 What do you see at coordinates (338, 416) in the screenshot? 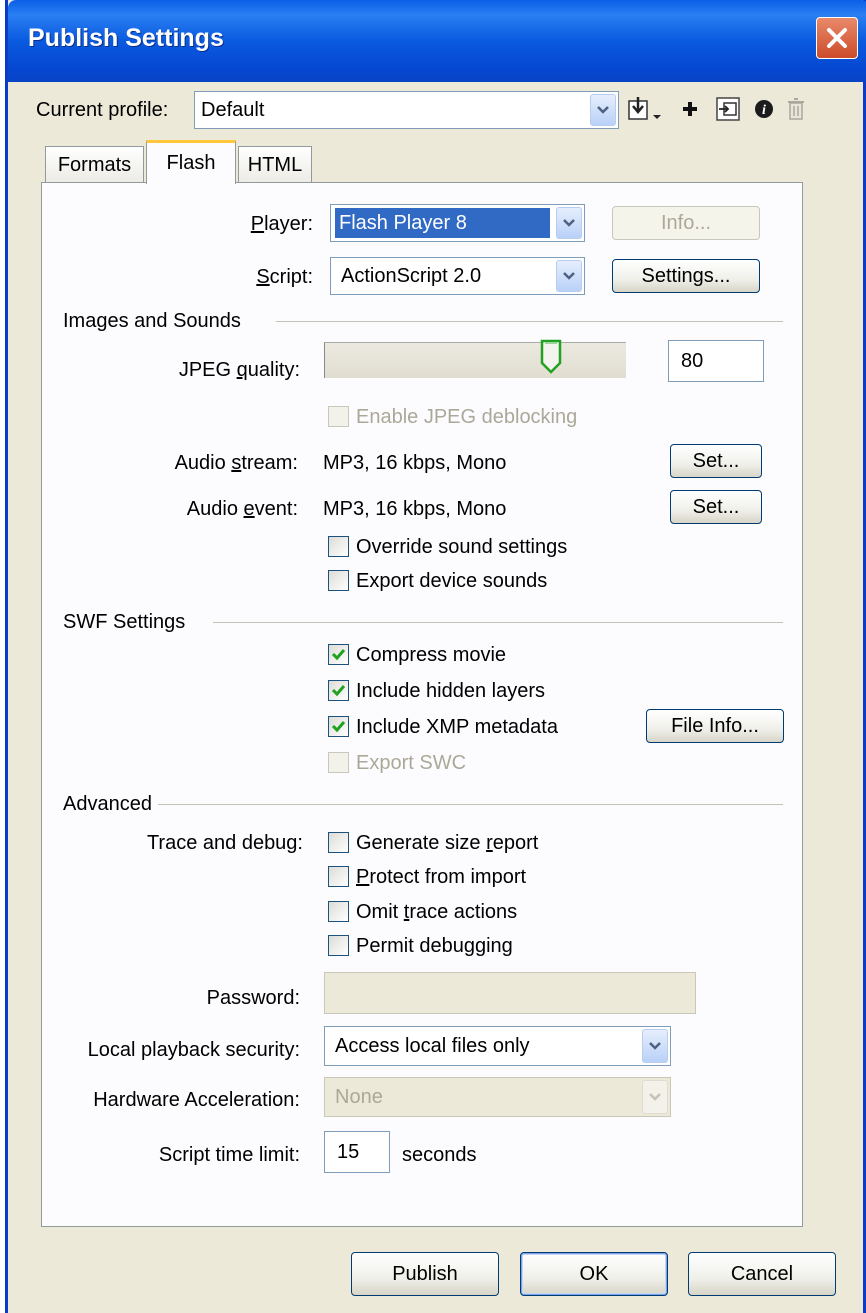
I see `enable-jpeg-deblocking-checkbox` at bounding box center [338, 416].